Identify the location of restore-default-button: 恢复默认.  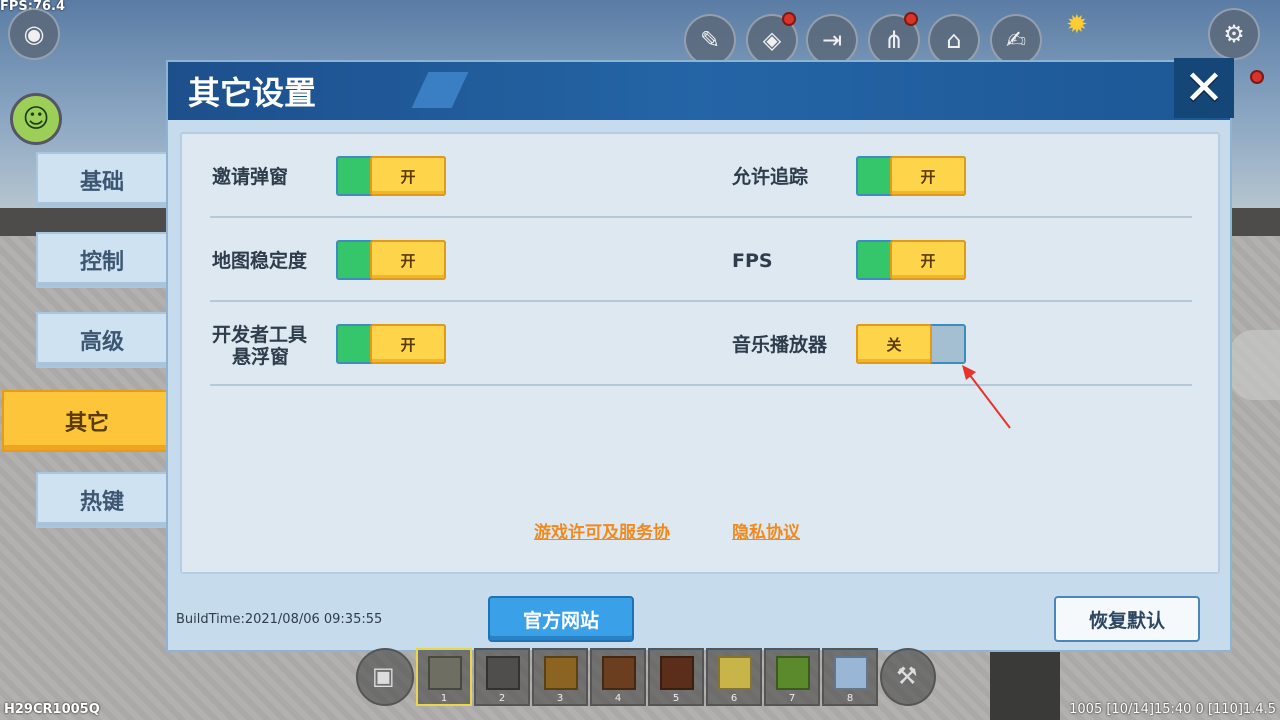
(1127, 619).